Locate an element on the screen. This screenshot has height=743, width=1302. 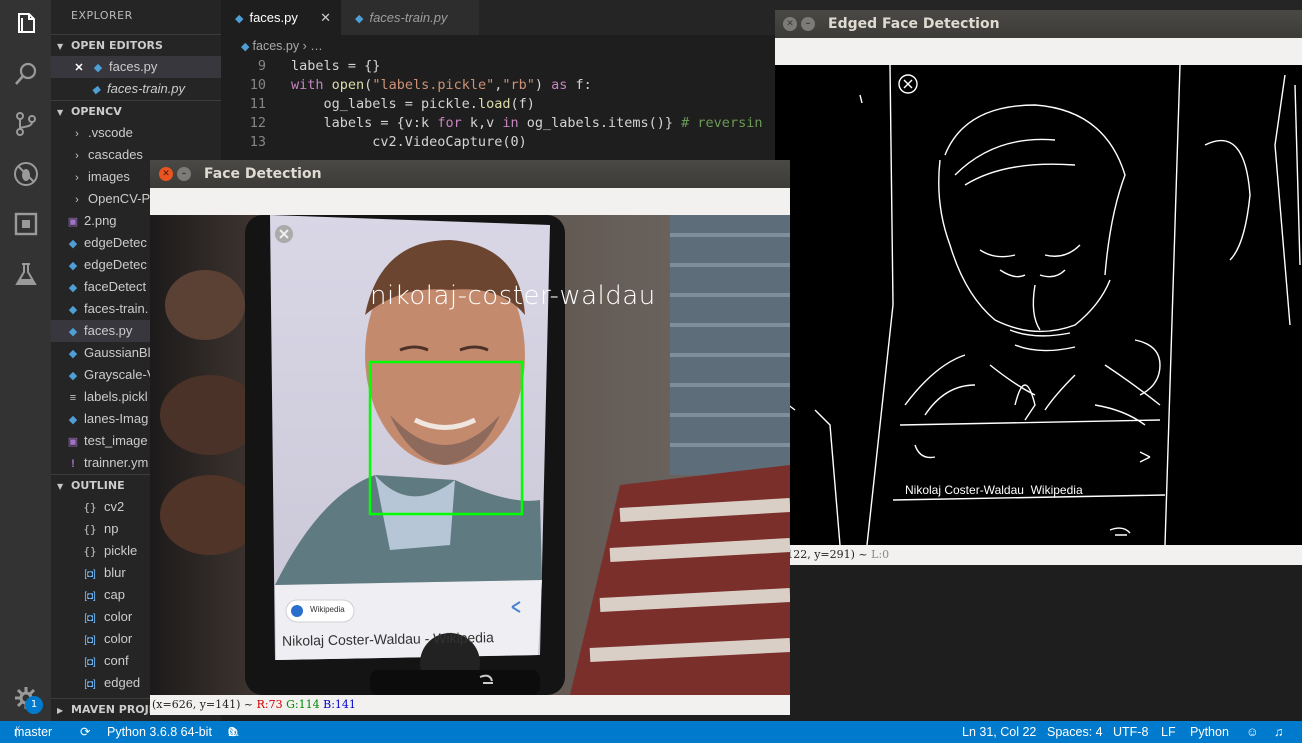
chevron-right-icon: ▶ is located at coordinates (60, 710).